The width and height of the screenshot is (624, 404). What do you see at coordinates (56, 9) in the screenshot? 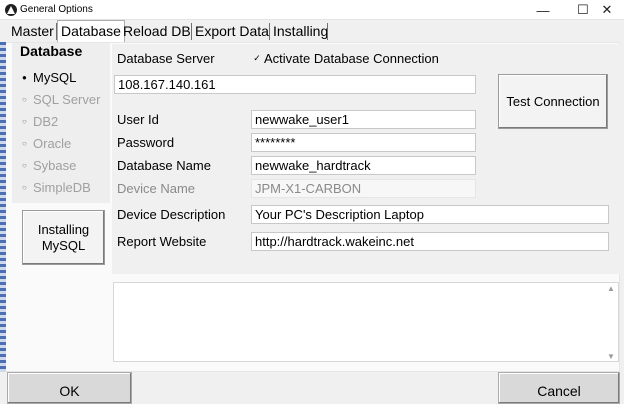
I see `window-title: General Options` at bounding box center [56, 9].